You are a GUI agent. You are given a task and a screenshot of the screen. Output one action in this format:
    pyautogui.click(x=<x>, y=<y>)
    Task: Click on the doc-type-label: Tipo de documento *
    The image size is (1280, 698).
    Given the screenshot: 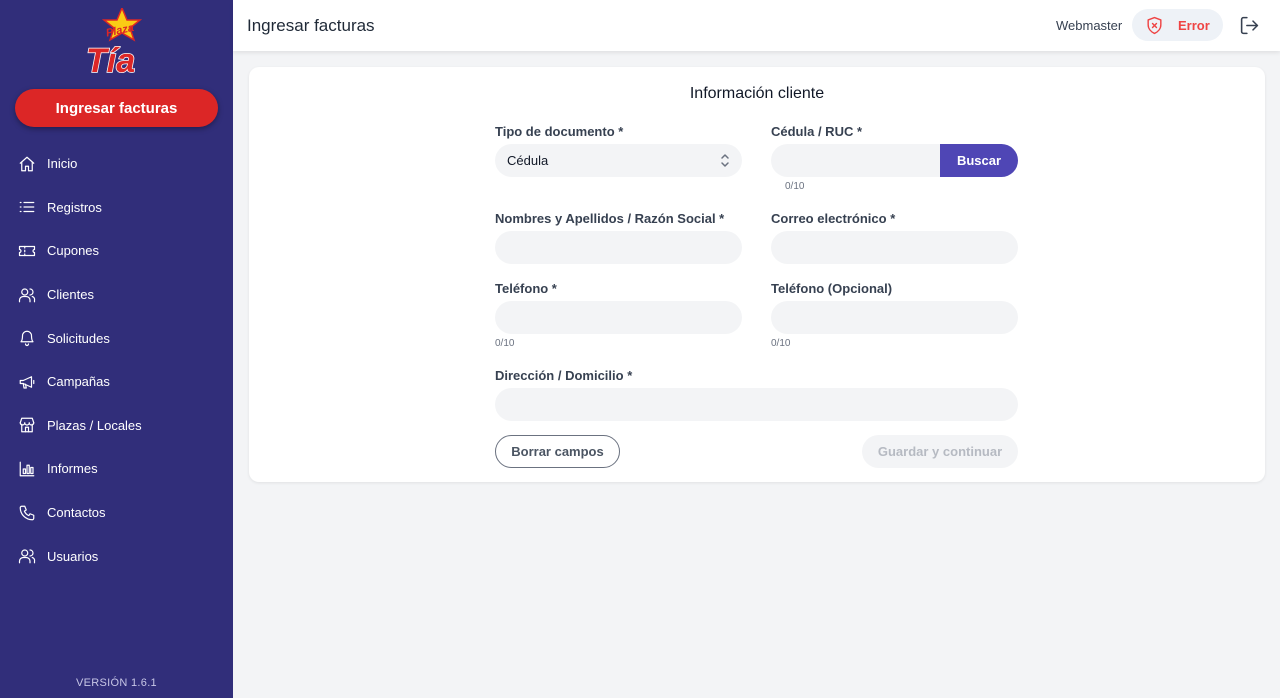 What is the action you would take?
    pyautogui.click(x=559, y=131)
    